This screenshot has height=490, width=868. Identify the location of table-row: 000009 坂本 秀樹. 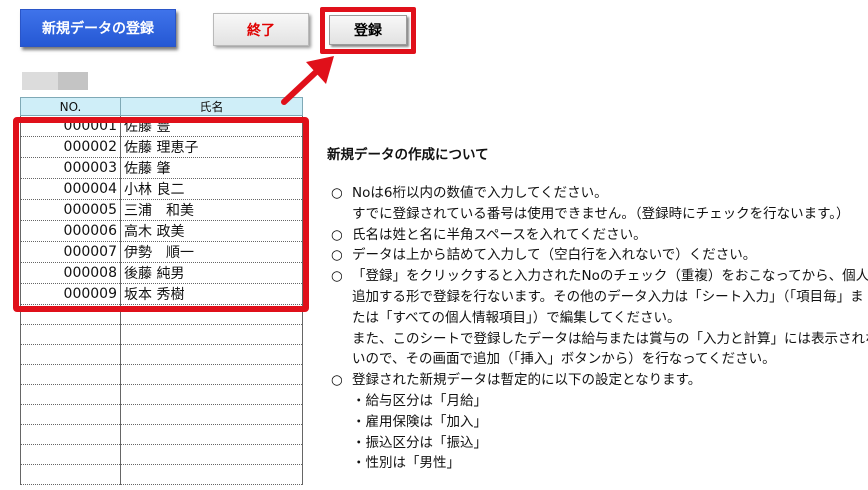
(161, 294).